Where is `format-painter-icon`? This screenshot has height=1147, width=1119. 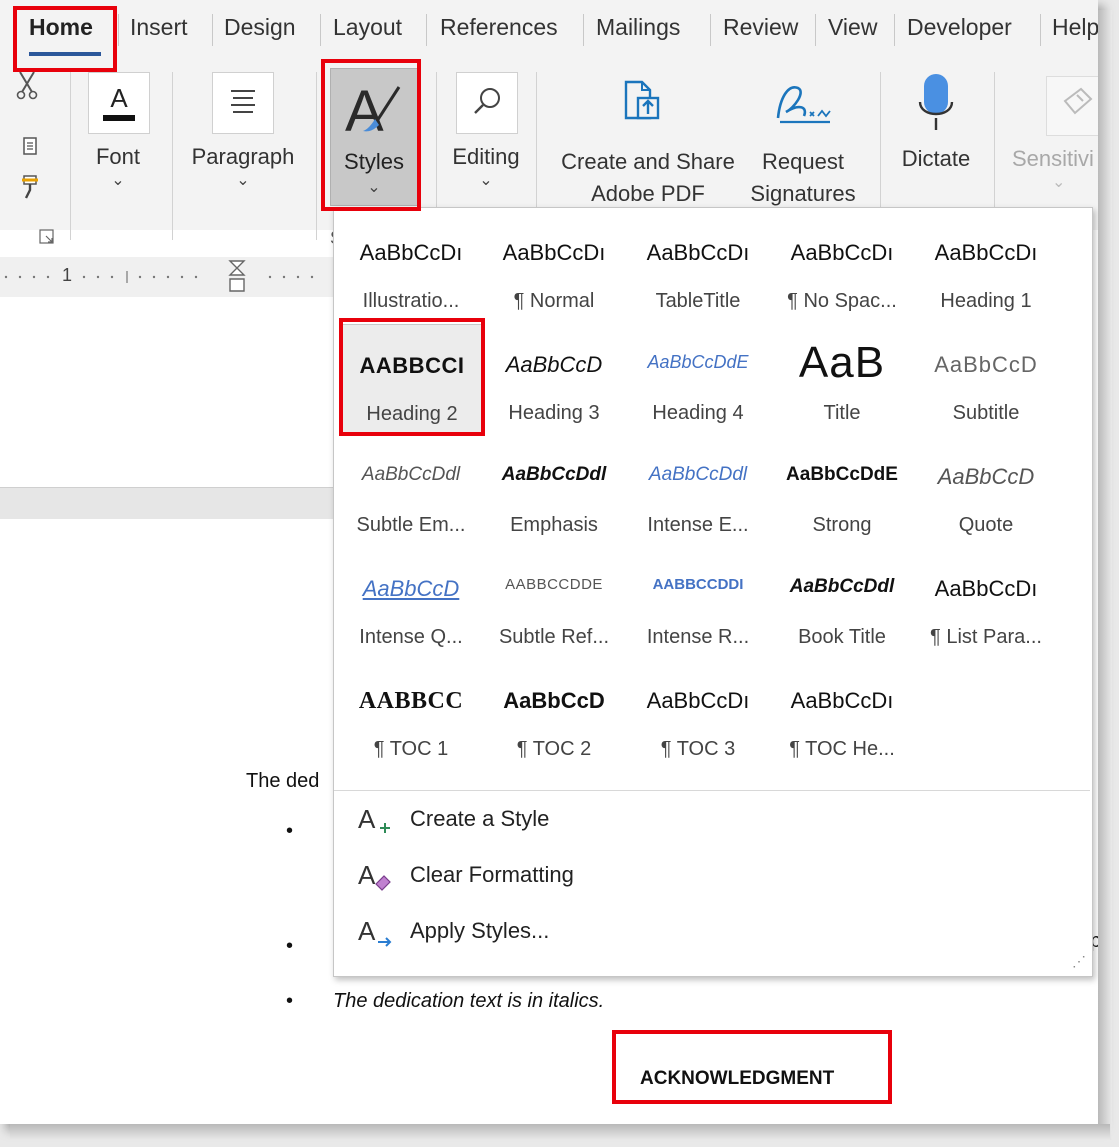 format-painter-icon is located at coordinates (31, 188).